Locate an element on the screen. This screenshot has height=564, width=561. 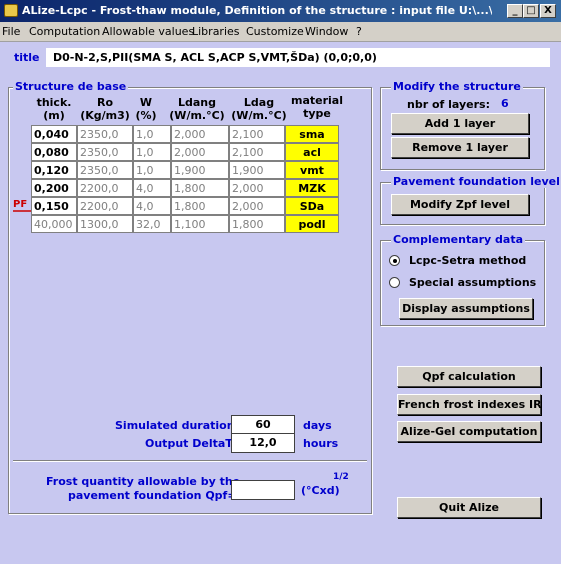
display-assumptions-button: Display assumptions is located at coordinates (466, 308).